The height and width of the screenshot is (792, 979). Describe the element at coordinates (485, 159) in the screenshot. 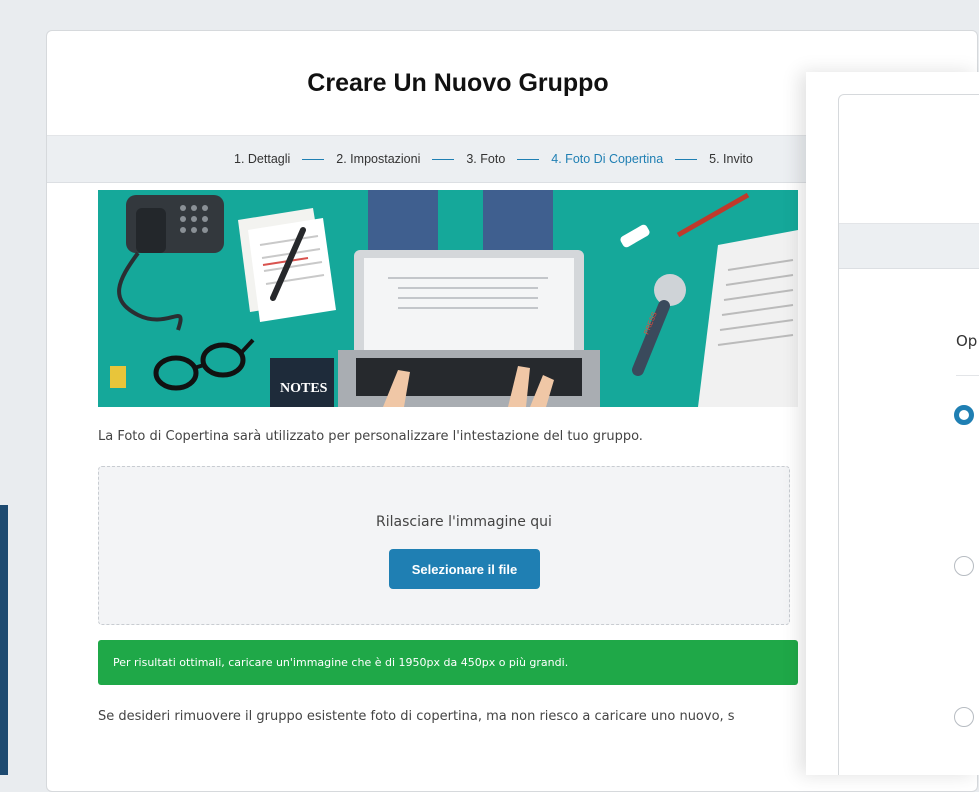

I see `step-foto: 3. Foto` at that location.